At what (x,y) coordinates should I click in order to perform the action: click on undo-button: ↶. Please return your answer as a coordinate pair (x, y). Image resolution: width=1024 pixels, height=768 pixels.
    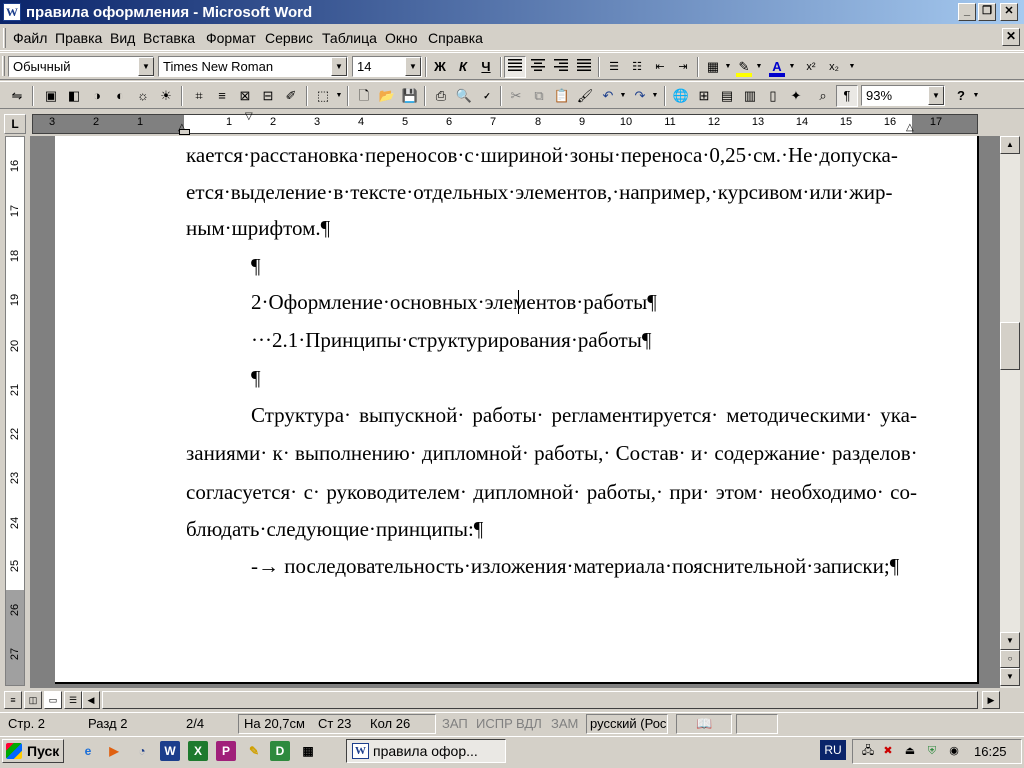
    Looking at the image, I should click on (608, 96).